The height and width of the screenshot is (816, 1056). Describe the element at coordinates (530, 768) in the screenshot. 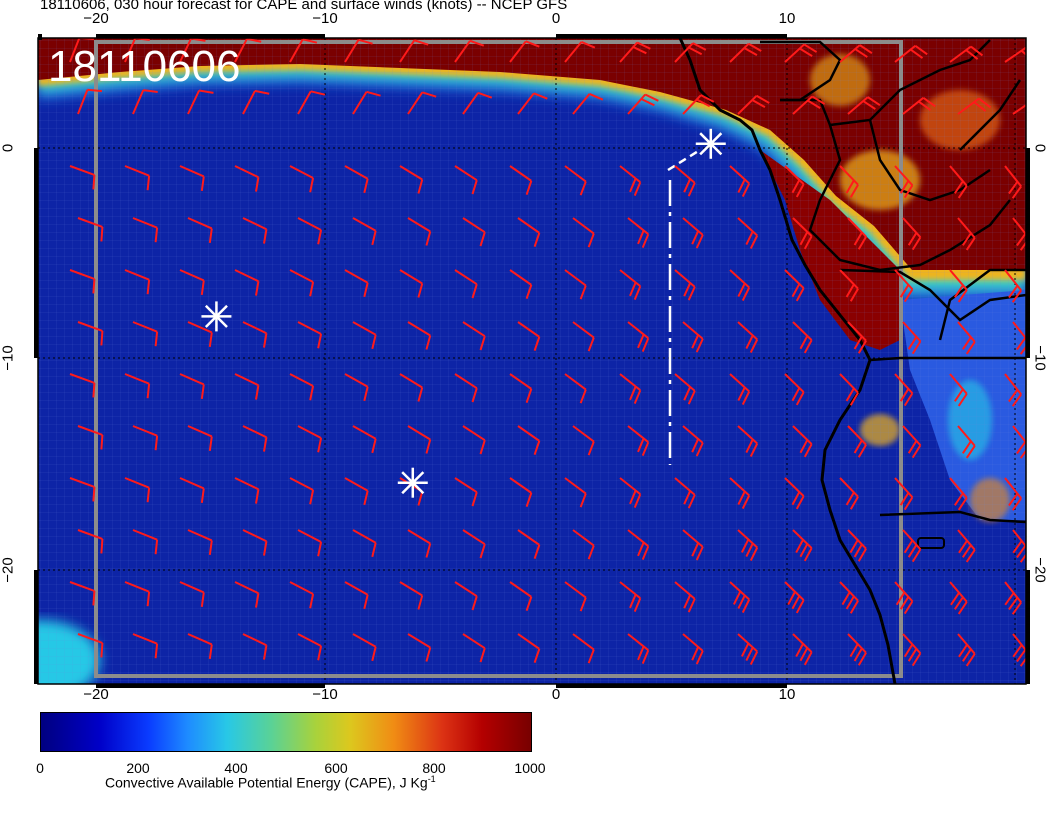

I see `colorbar-tick-1000: 1000` at that location.